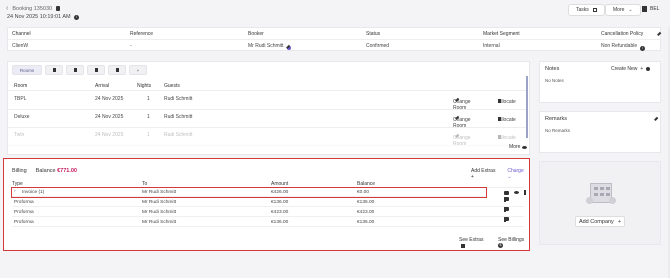 The width and height of the screenshot is (670, 278). I want to click on bin-icon, so click(117, 70).